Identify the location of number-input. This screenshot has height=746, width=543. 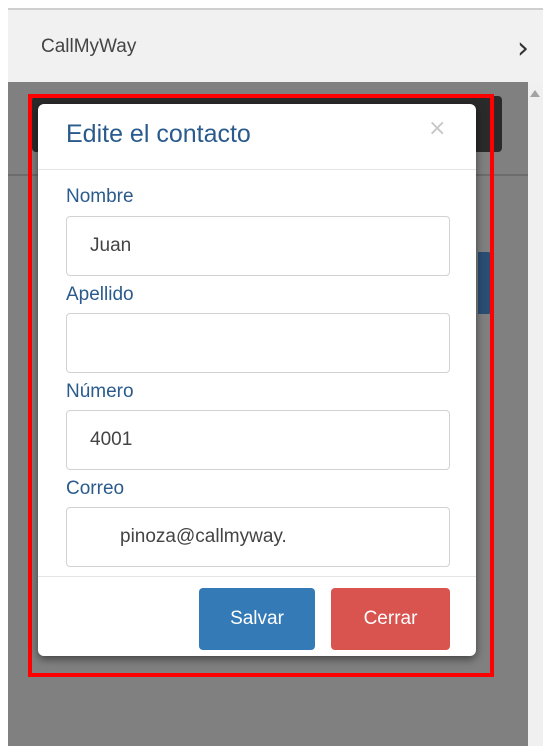
(258, 440).